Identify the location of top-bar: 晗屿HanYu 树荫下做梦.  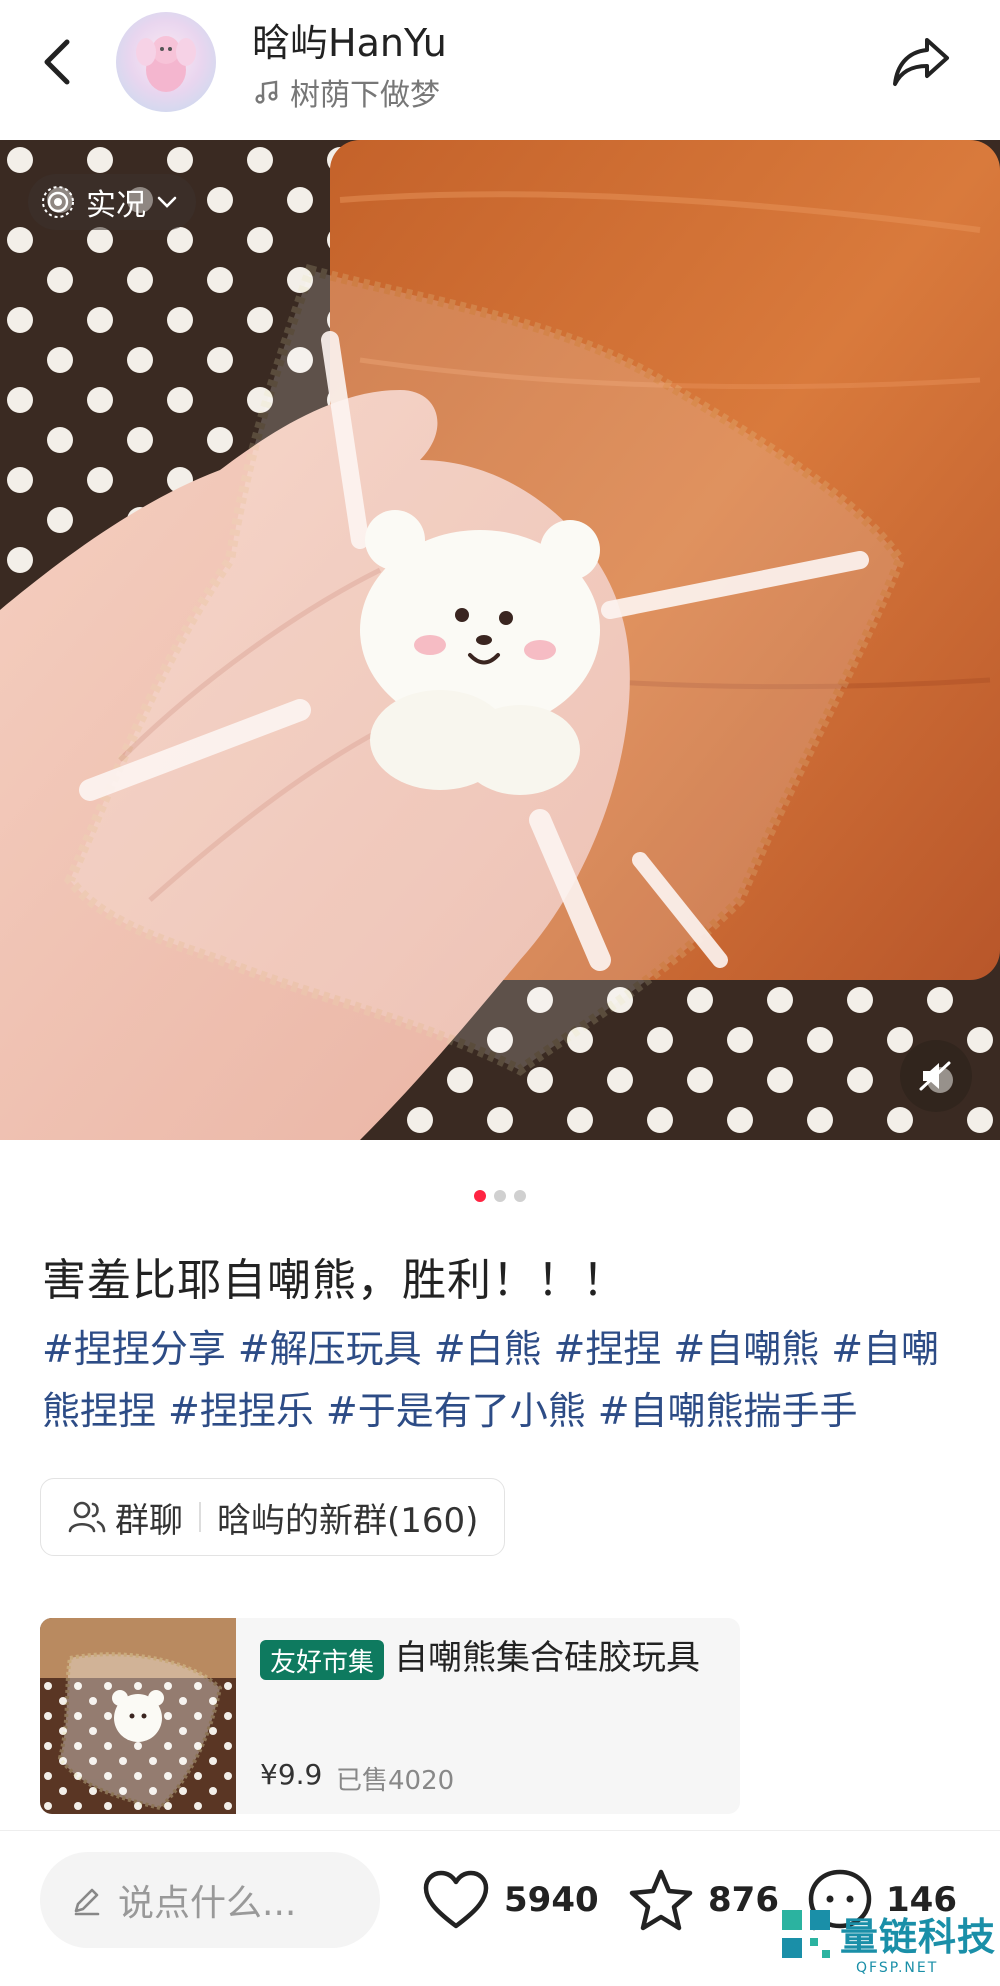
(500, 70).